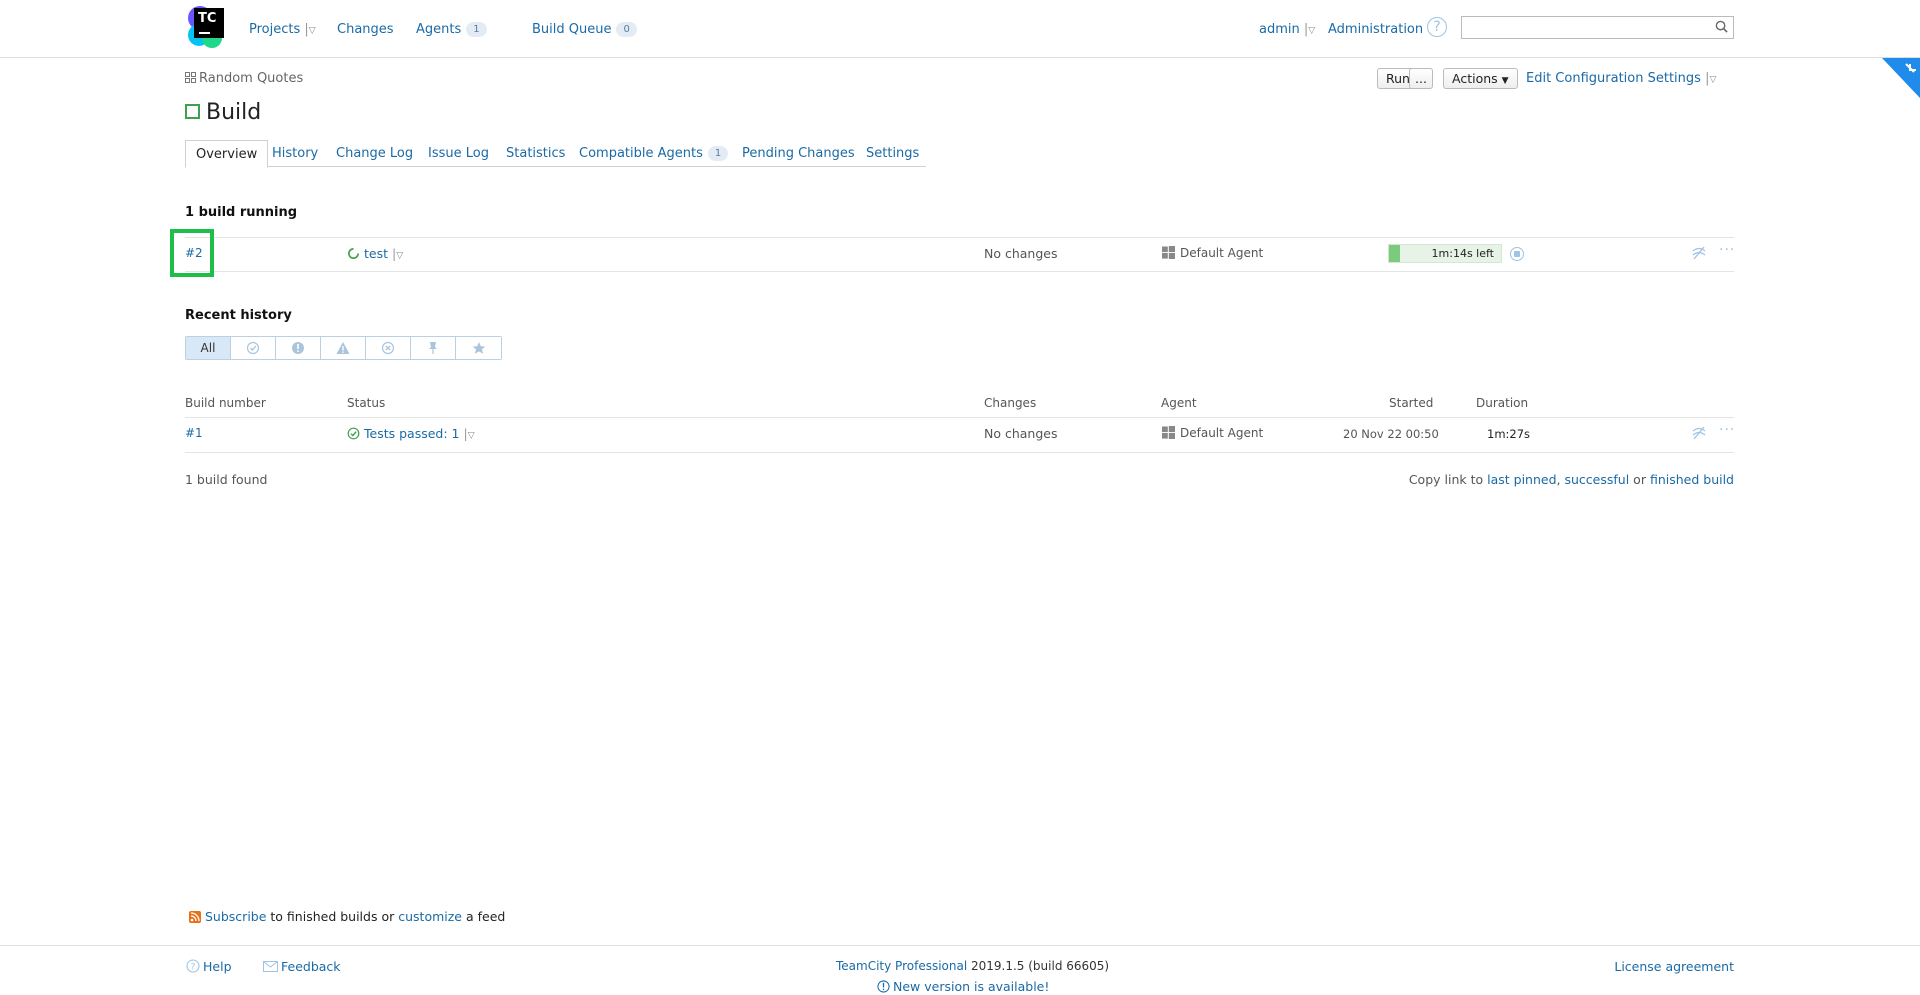 This screenshot has width=1920, height=995. I want to click on history-filter-bar: All, so click(343, 348).